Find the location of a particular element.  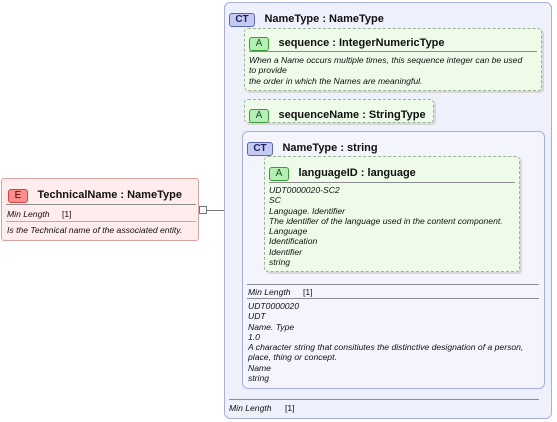

element-divider is located at coordinates (101, 204).